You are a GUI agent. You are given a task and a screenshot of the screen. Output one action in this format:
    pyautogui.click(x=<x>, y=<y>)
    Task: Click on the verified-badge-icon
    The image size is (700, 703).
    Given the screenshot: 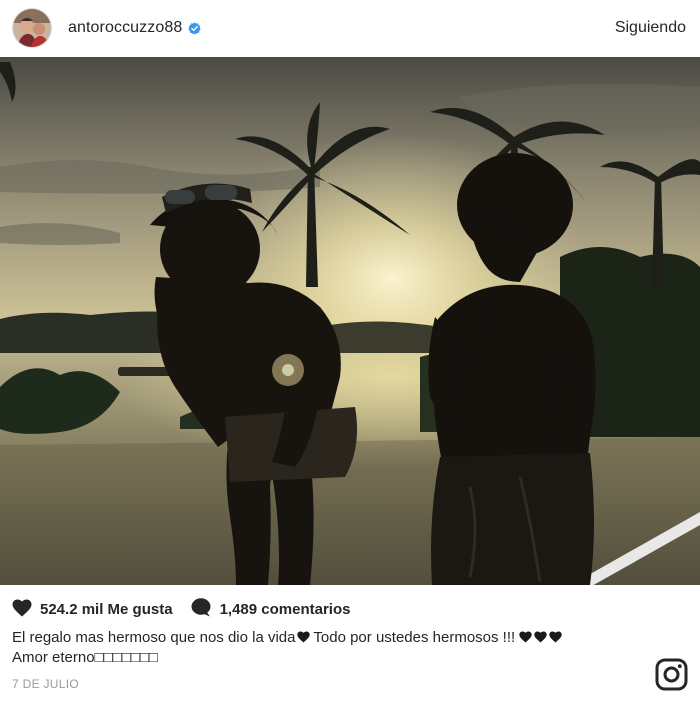 What is the action you would take?
    pyautogui.click(x=194, y=28)
    